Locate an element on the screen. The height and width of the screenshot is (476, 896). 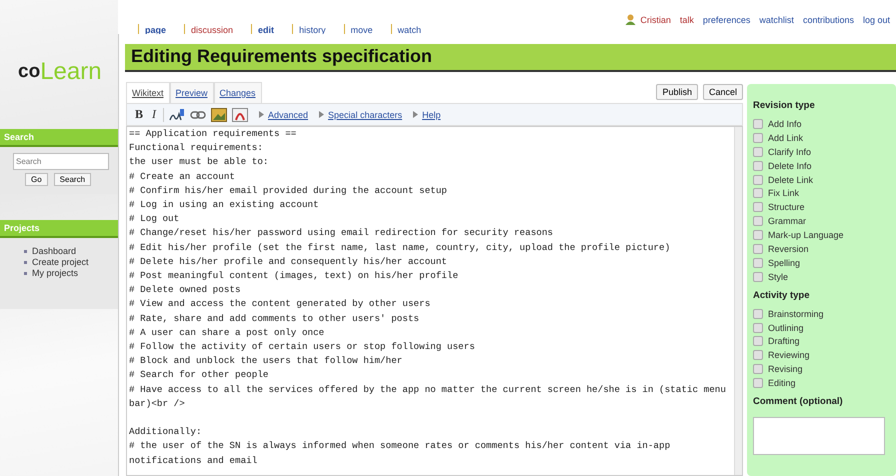
checkbox-label: Reviewing is located at coordinates (789, 355).